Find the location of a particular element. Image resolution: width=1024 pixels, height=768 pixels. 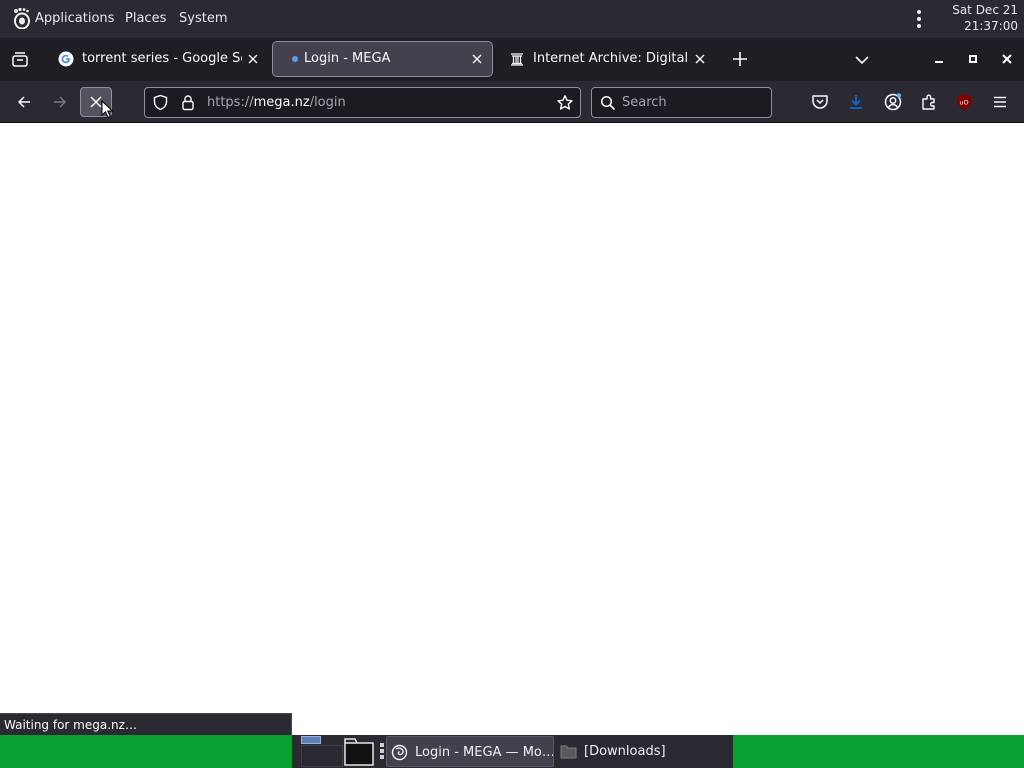

extensions-puzzle-icon is located at coordinates (929, 102).